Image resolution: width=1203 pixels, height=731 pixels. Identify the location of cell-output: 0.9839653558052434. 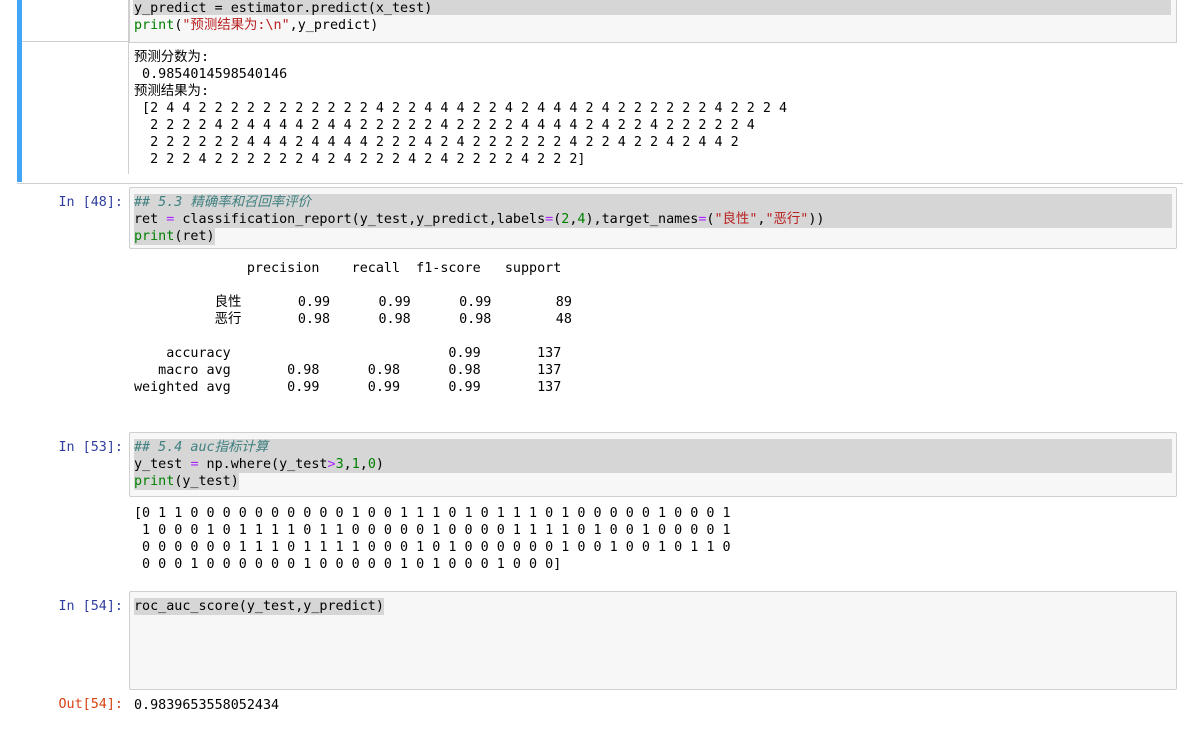
(206, 705).